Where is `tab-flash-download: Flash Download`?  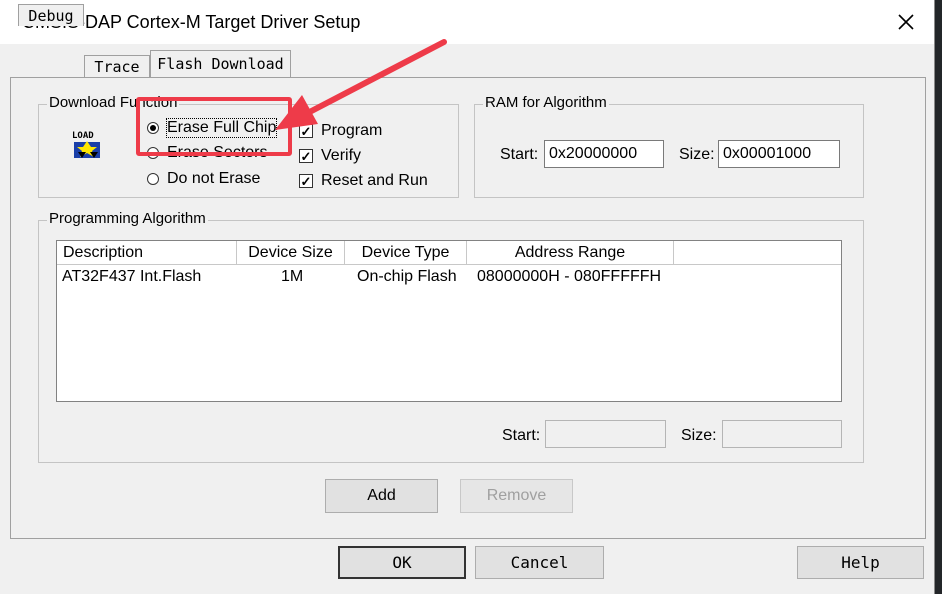
tab-flash-download: Flash Download is located at coordinates (220, 63).